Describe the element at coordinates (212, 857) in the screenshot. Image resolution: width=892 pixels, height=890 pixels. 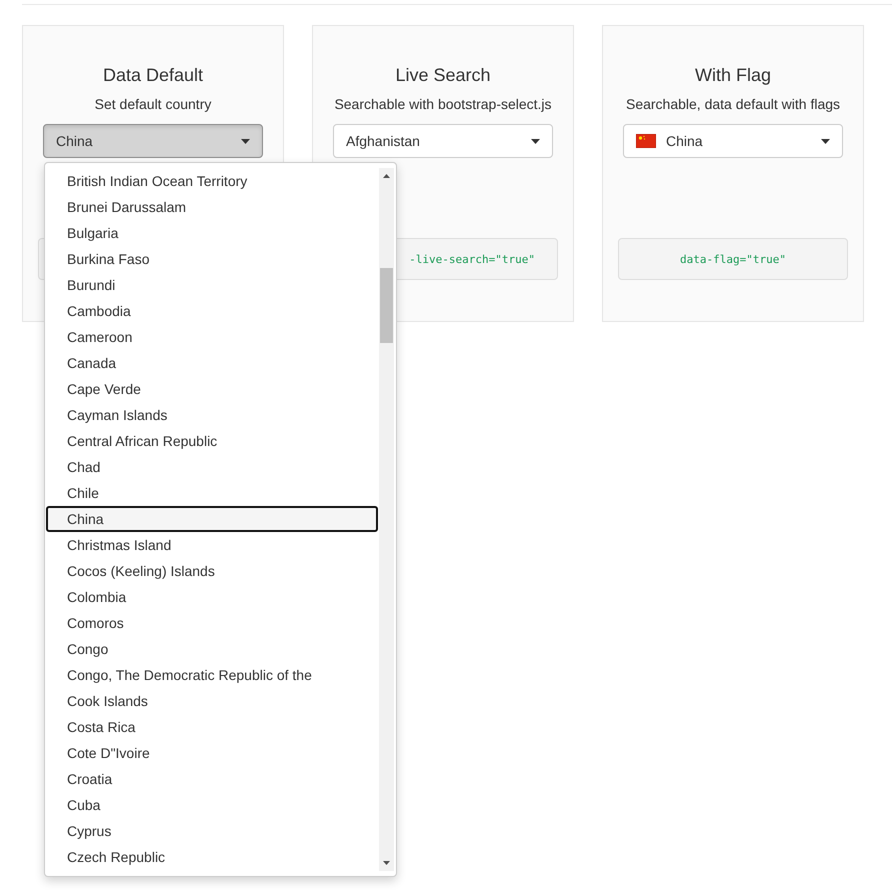
I see `dropdown-option: Czech Republic` at that location.